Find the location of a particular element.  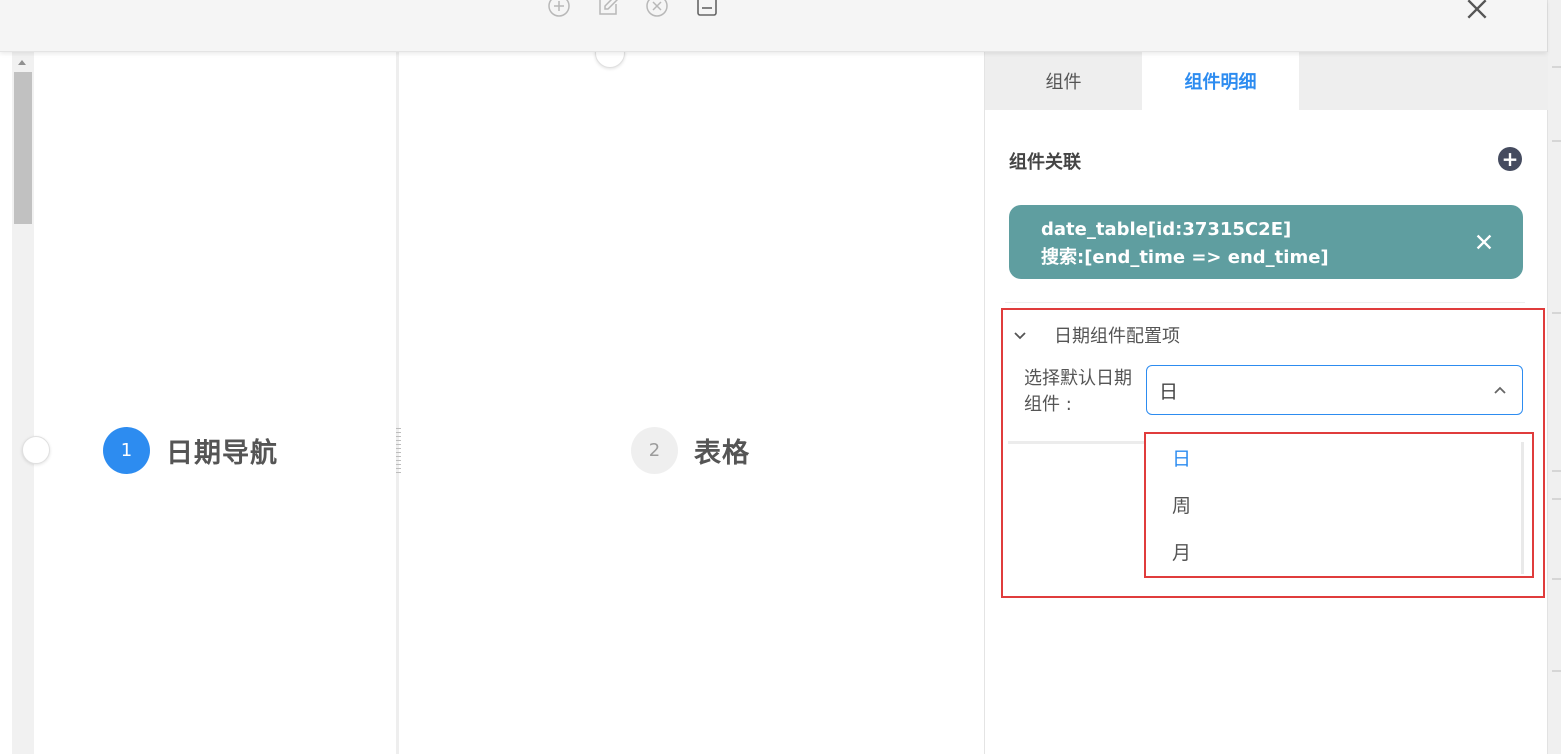

option-month: 月 is located at coordinates (1181, 551).